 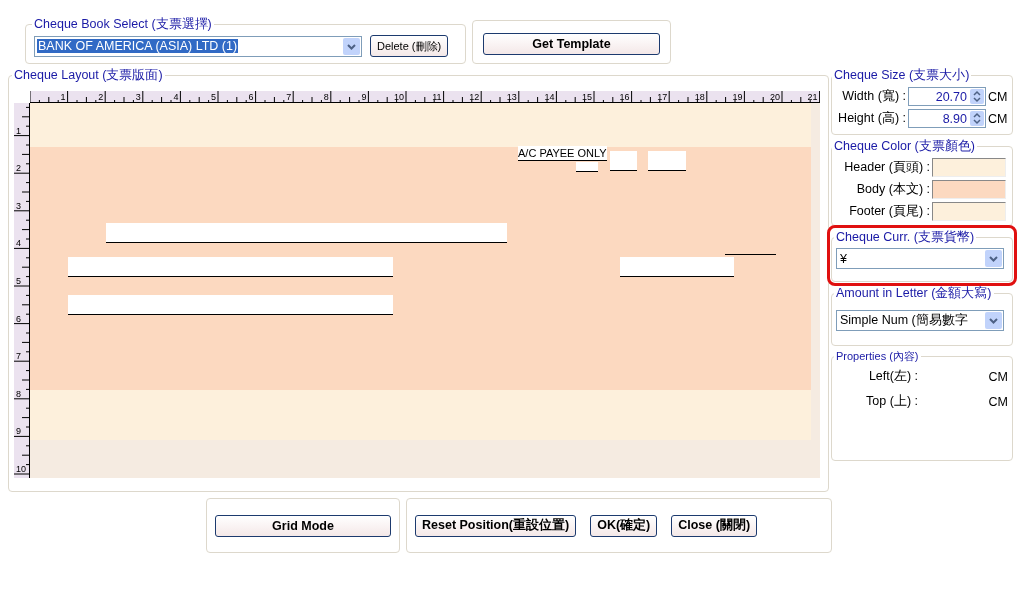 What do you see at coordinates (902, 75) in the screenshot?
I see `section-title: Cheque Size (支票大小)` at bounding box center [902, 75].